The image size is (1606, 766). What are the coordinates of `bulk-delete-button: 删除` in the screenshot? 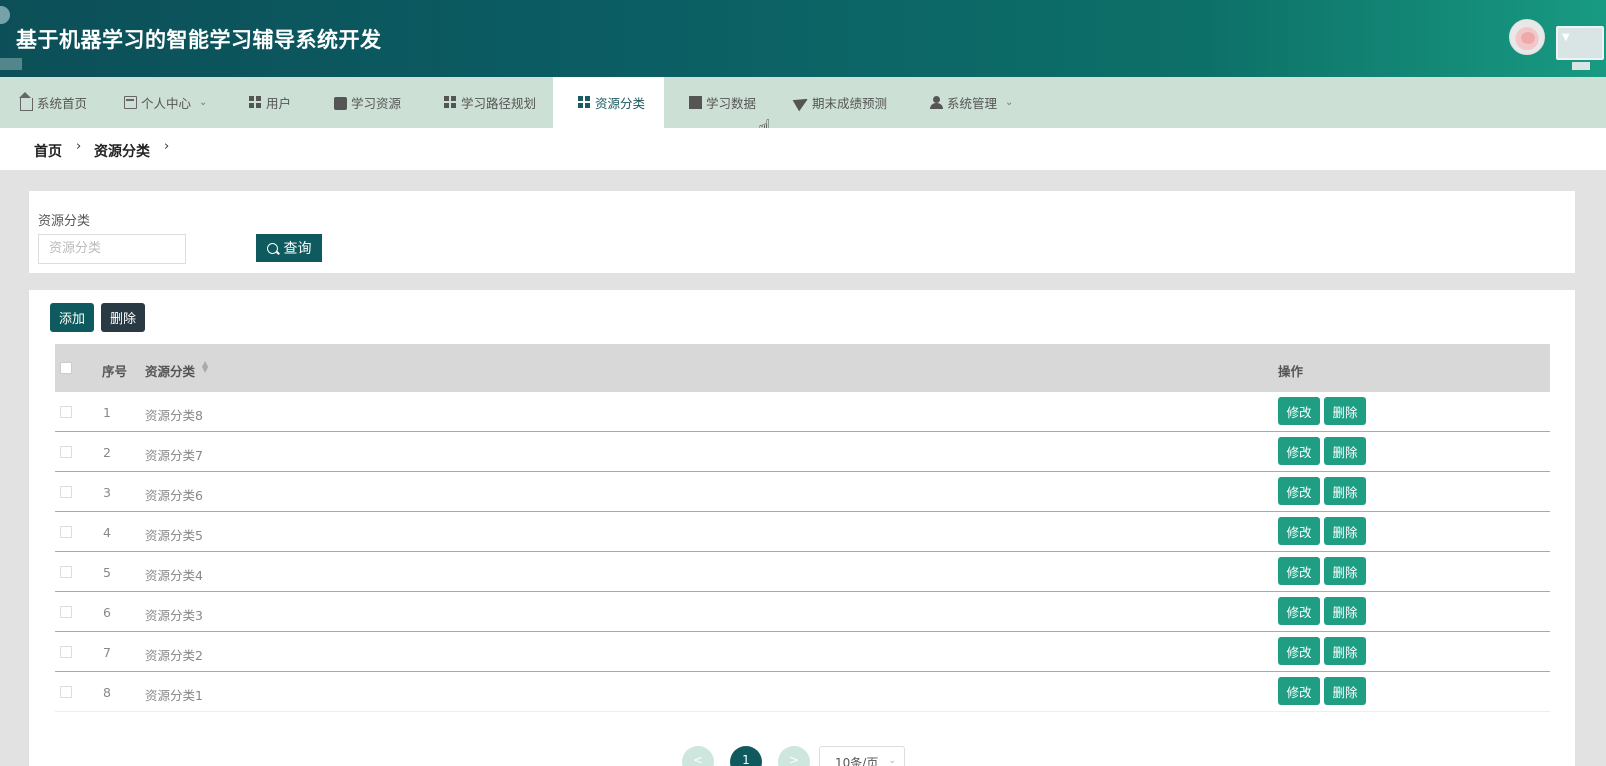 It's located at (123, 317).